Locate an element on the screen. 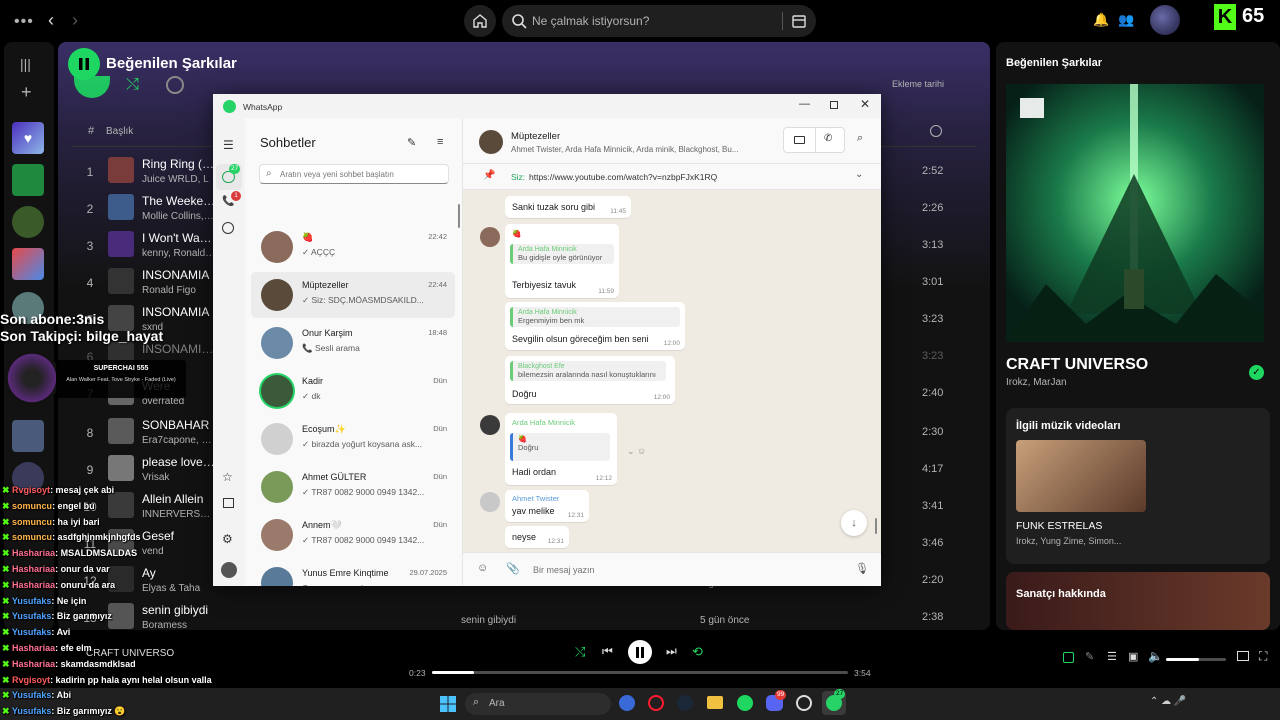 The width and height of the screenshot is (1280, 720). track-artist: Vrisak is located at coordinates (179, 477).